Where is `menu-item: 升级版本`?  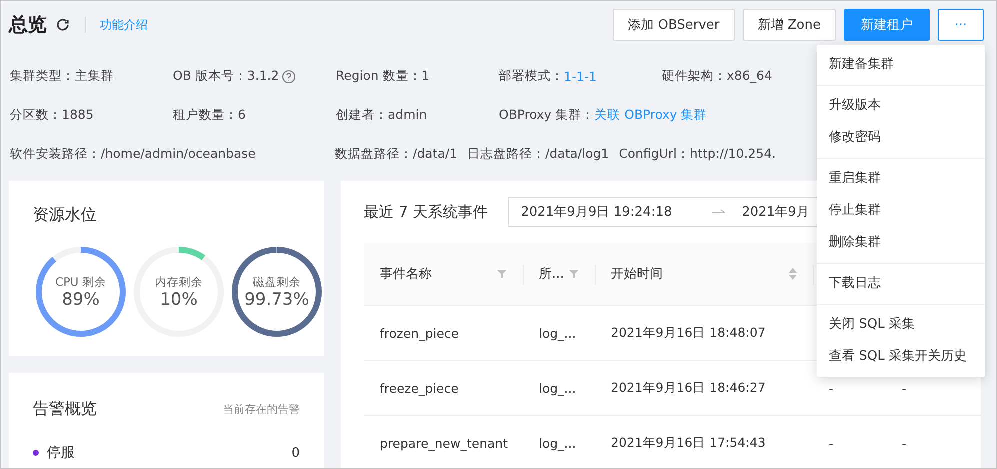 menu-item: 升级版本 is located at coordinates (901, 106).